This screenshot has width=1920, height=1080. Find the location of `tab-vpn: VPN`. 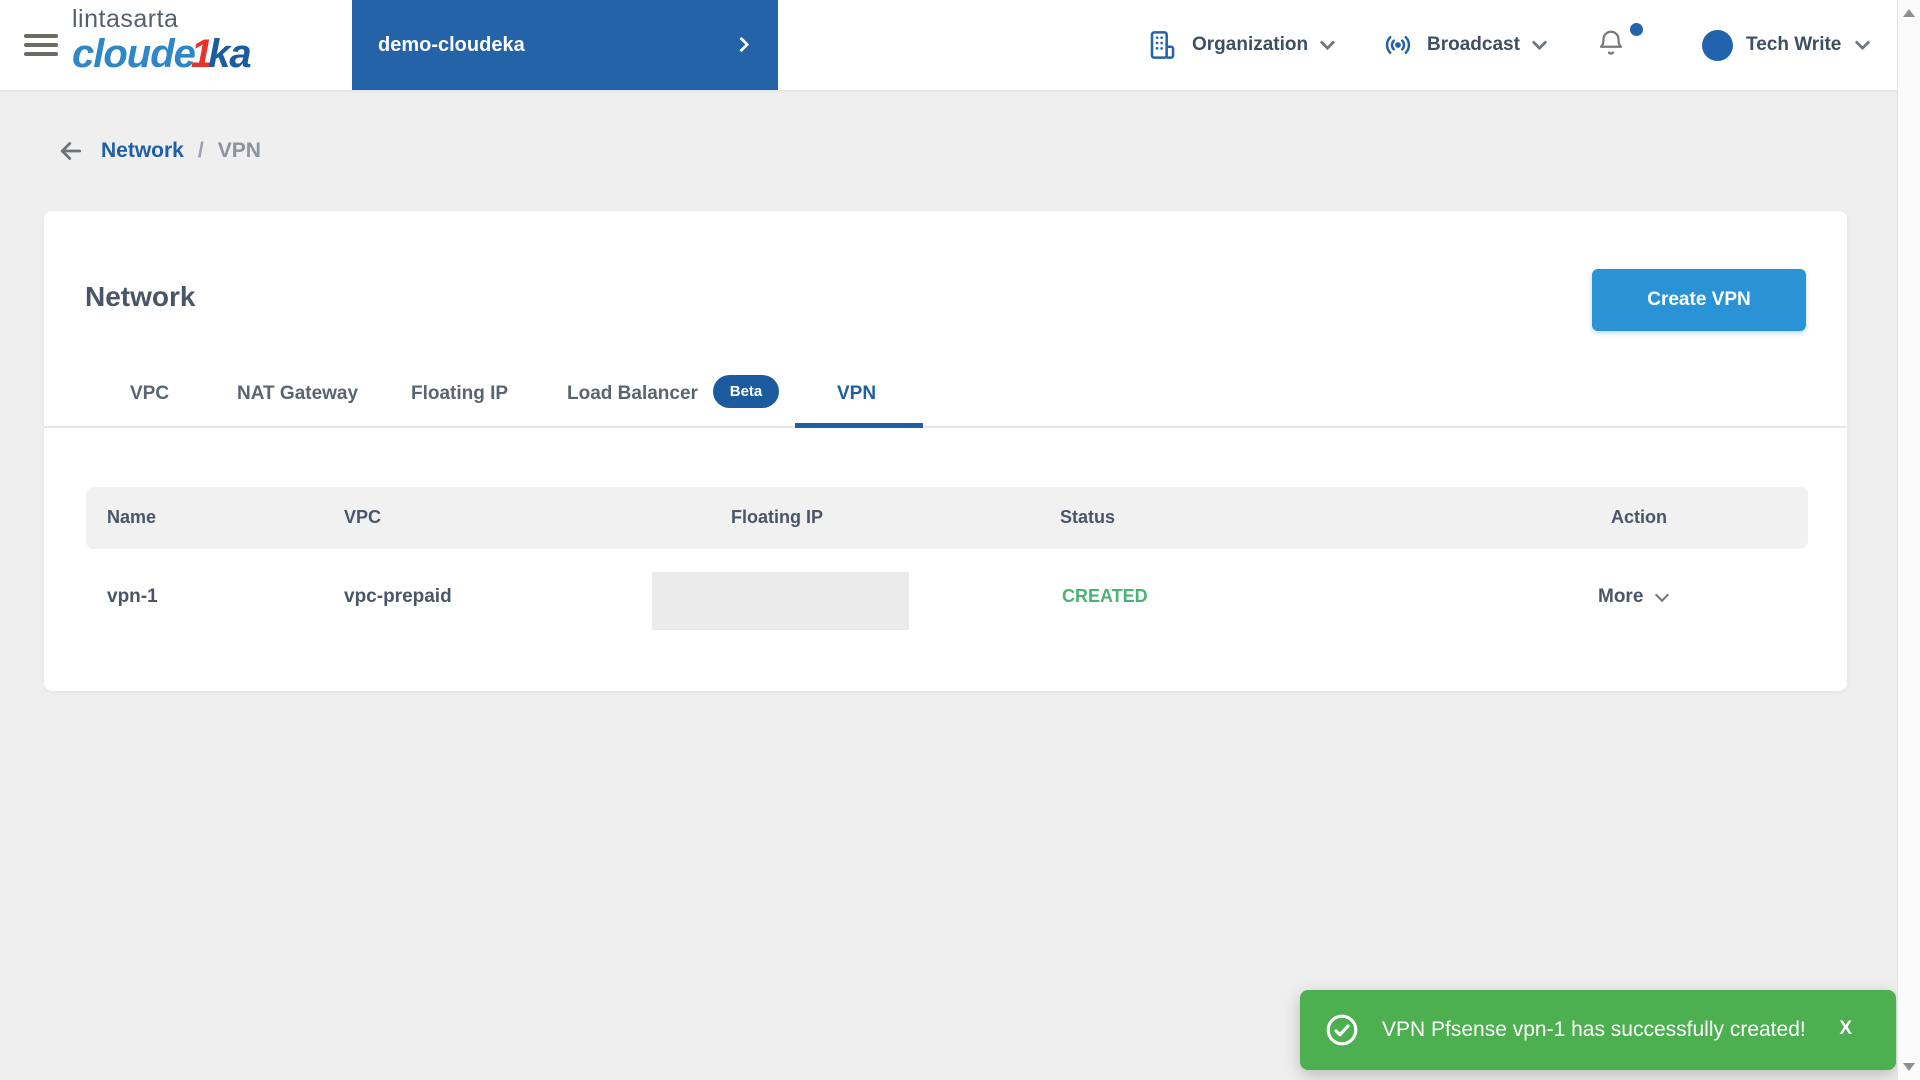

tab-vpn: VPN is located at coordinates (856, 394).